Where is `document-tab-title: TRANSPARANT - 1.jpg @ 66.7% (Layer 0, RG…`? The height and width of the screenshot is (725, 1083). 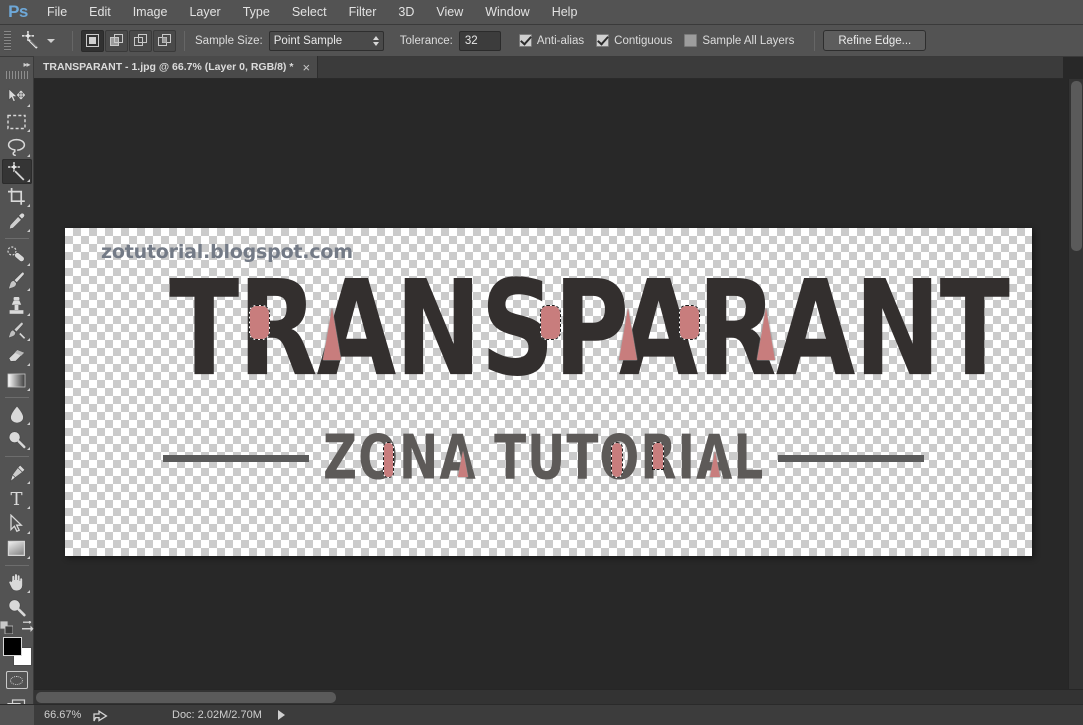
document-tab-title: TRANSPARANT - 1.jpg @ 66.7% (Layer 0, RG… is located at coordinates (168, 67).